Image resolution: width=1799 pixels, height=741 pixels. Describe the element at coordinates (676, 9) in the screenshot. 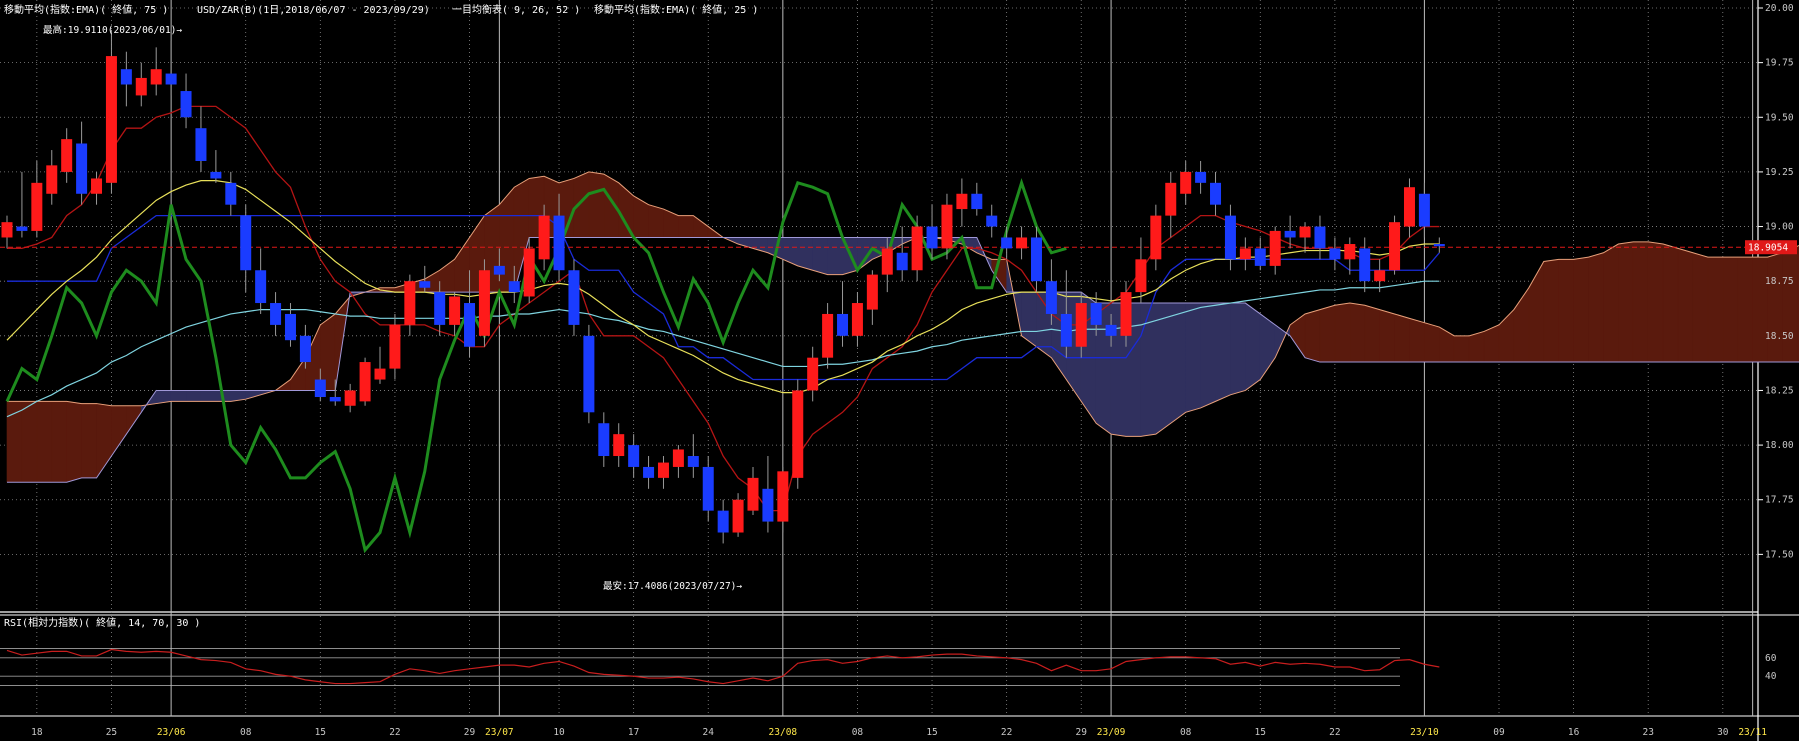

I see `header-ema25: 移動平均(指数:EMA)( 終値, 25 )` at that location.